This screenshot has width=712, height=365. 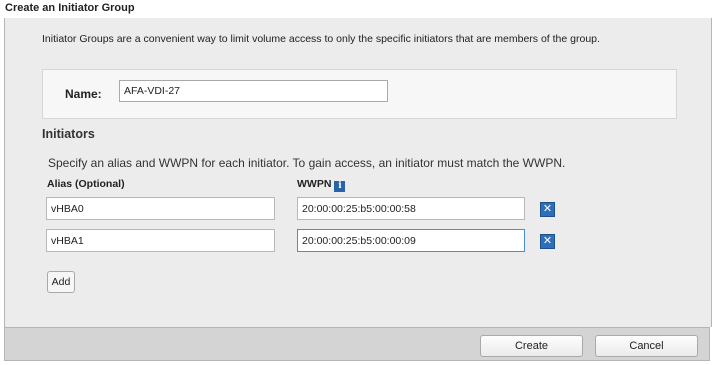 What do you see at coordinates (340, 186) in the screenshot?
I see `info-icon: i` at bounding box center [340, 186].